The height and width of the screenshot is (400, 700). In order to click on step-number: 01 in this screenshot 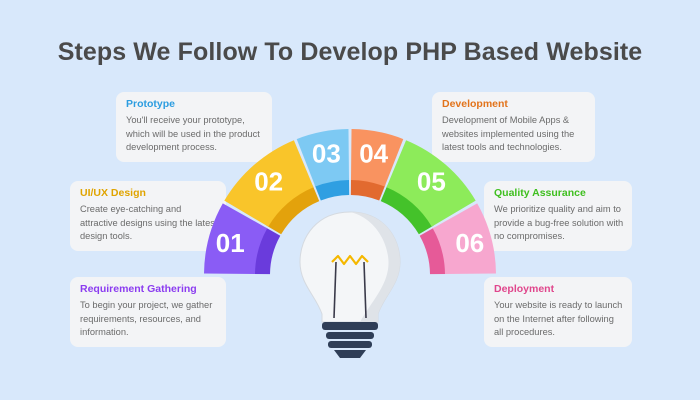, I will do `click(230, 243)`.